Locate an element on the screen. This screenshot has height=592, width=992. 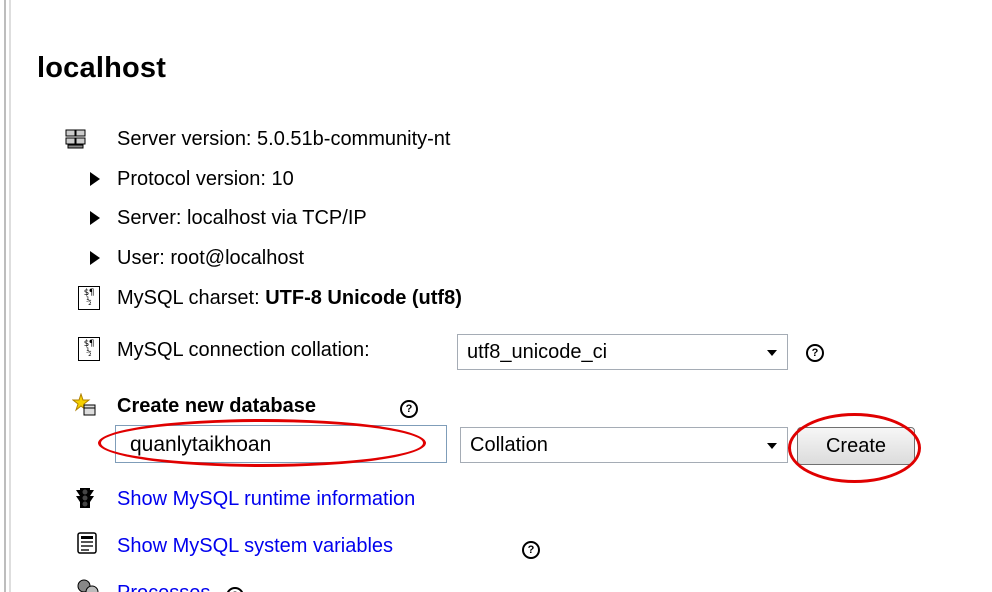
left-frame-border-inner is located at coordinates (10, 296).